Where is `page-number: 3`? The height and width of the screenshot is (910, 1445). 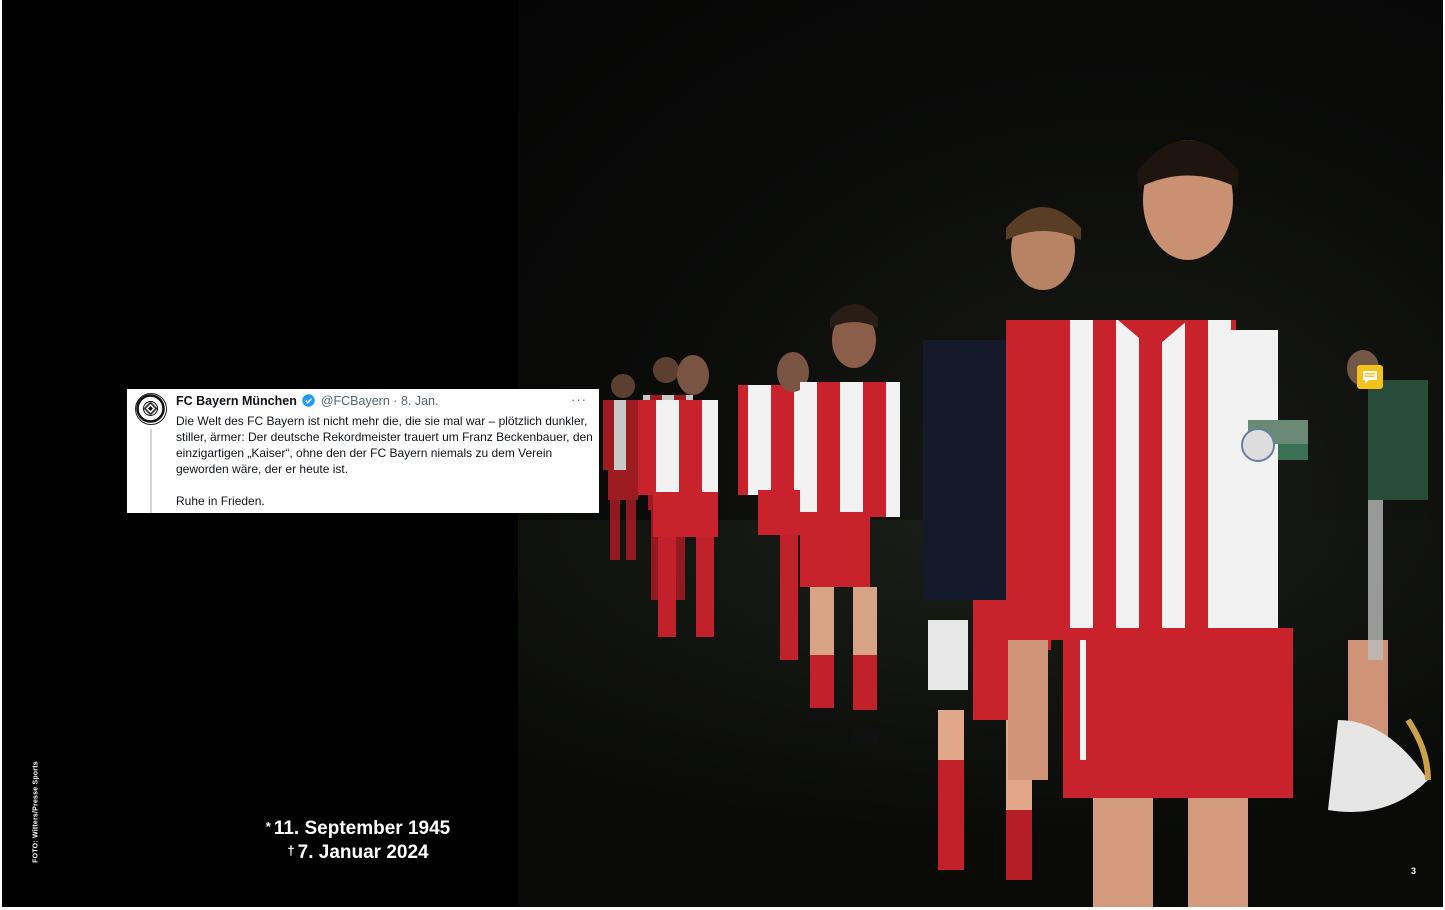 page-number: 3 is located at coordinates (1414, 871).